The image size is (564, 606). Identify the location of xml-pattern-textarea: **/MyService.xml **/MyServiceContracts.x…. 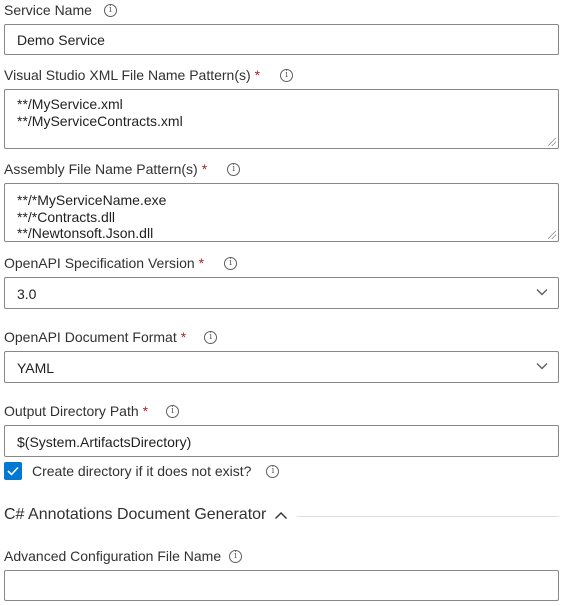
(281, 119).